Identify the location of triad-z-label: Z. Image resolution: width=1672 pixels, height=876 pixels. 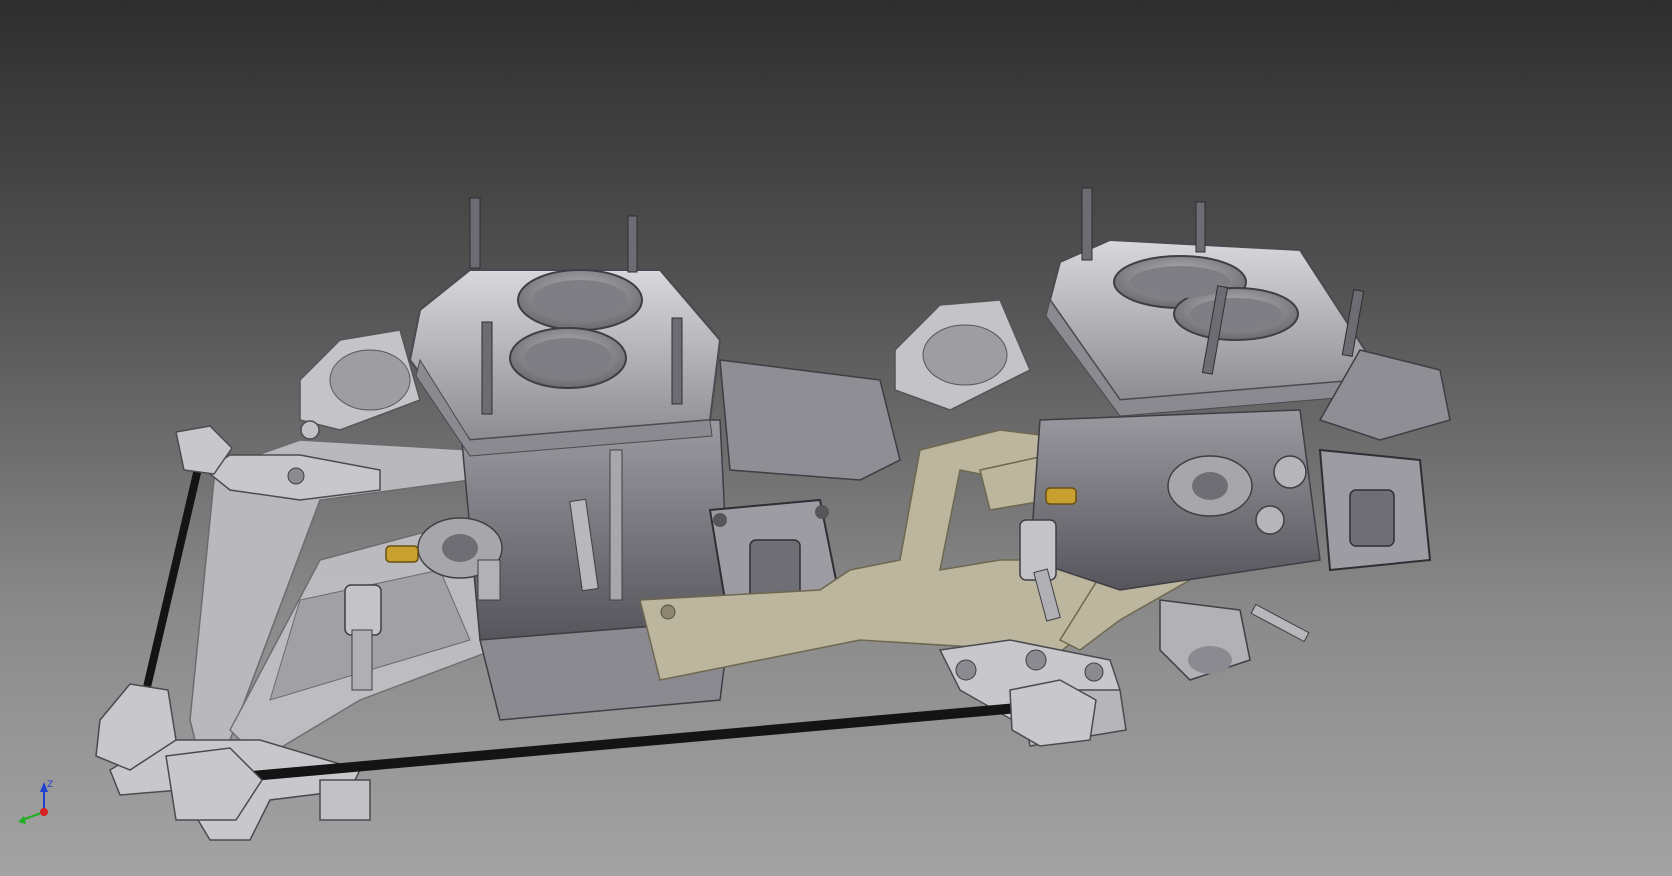
(50, 785).